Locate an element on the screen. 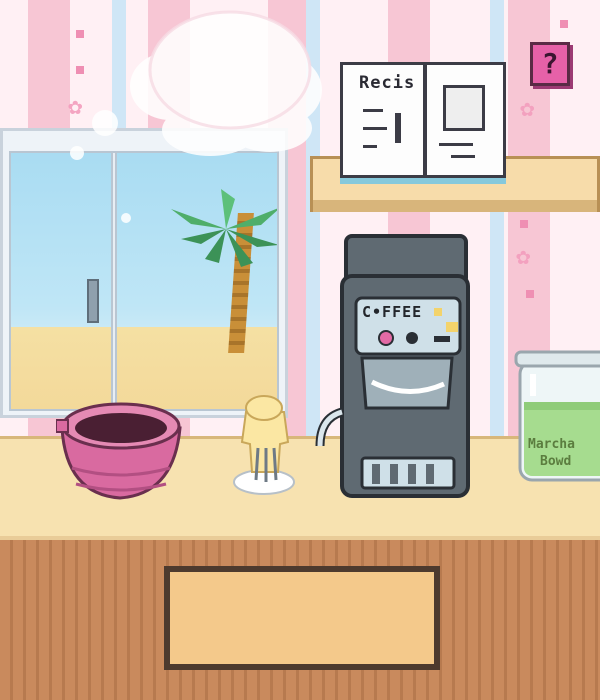  counter-drawer is located at coordinates (302, 618).